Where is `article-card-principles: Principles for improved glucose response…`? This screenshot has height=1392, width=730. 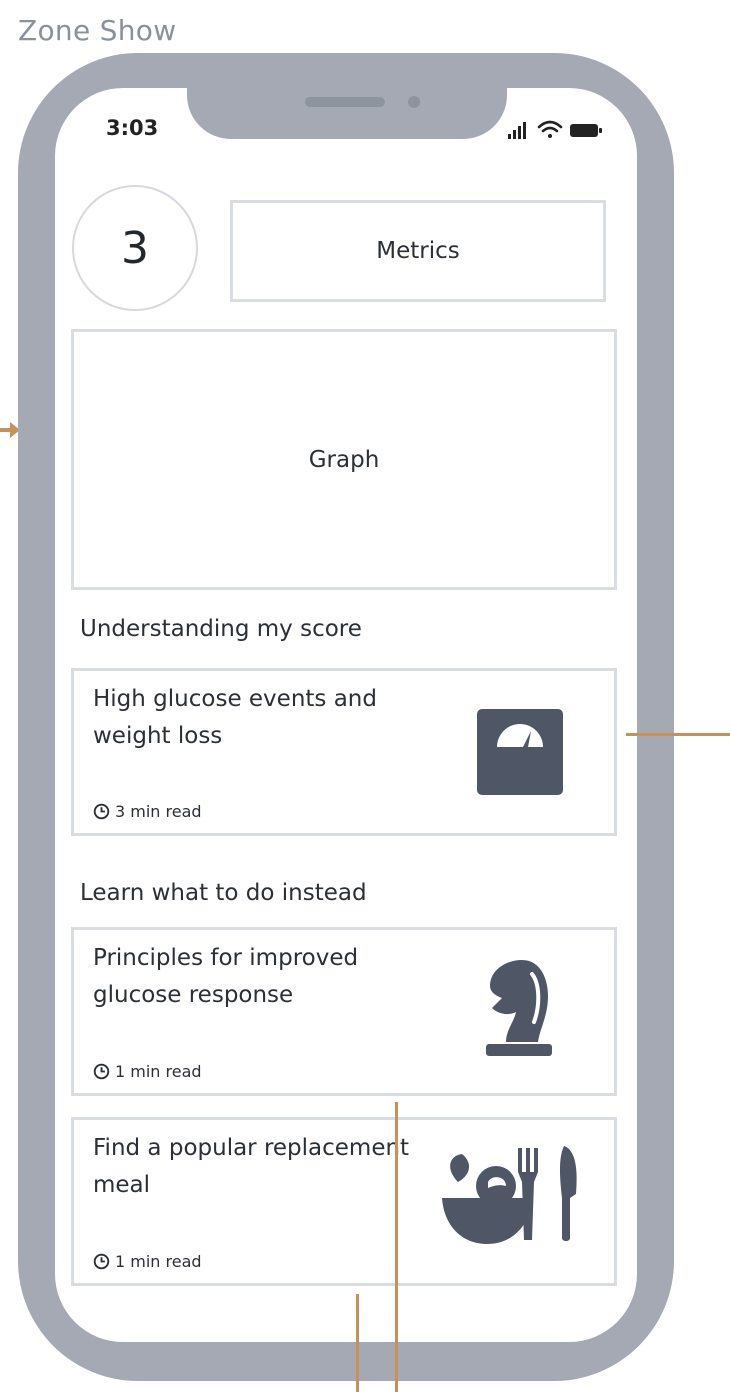
article-card-principles: Principles for improved glucose response… is located at coordinates (344, 1011).